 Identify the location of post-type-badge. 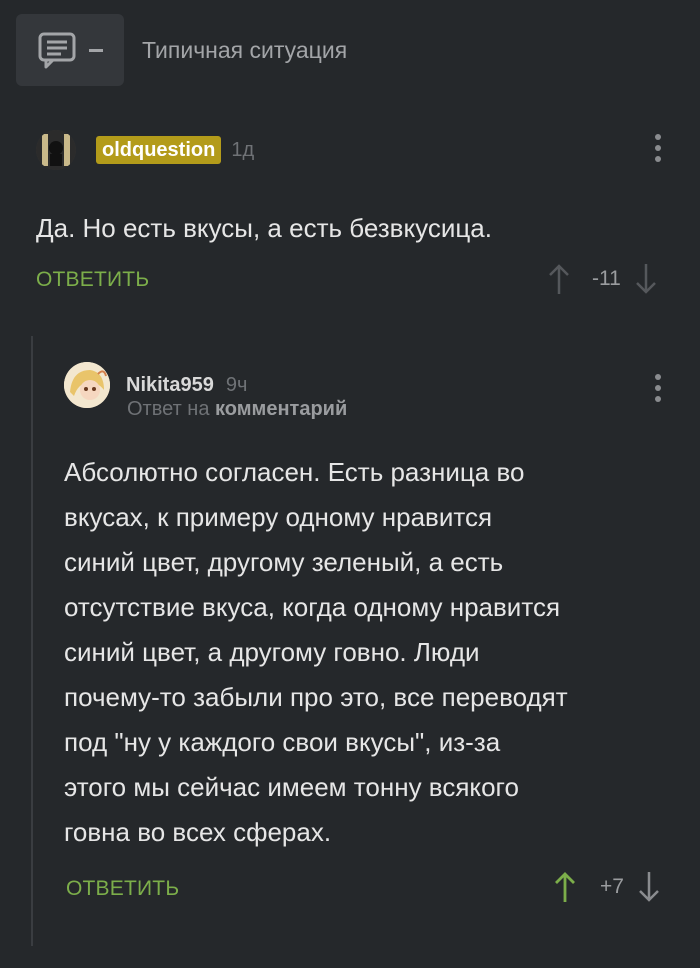
(70, 50).